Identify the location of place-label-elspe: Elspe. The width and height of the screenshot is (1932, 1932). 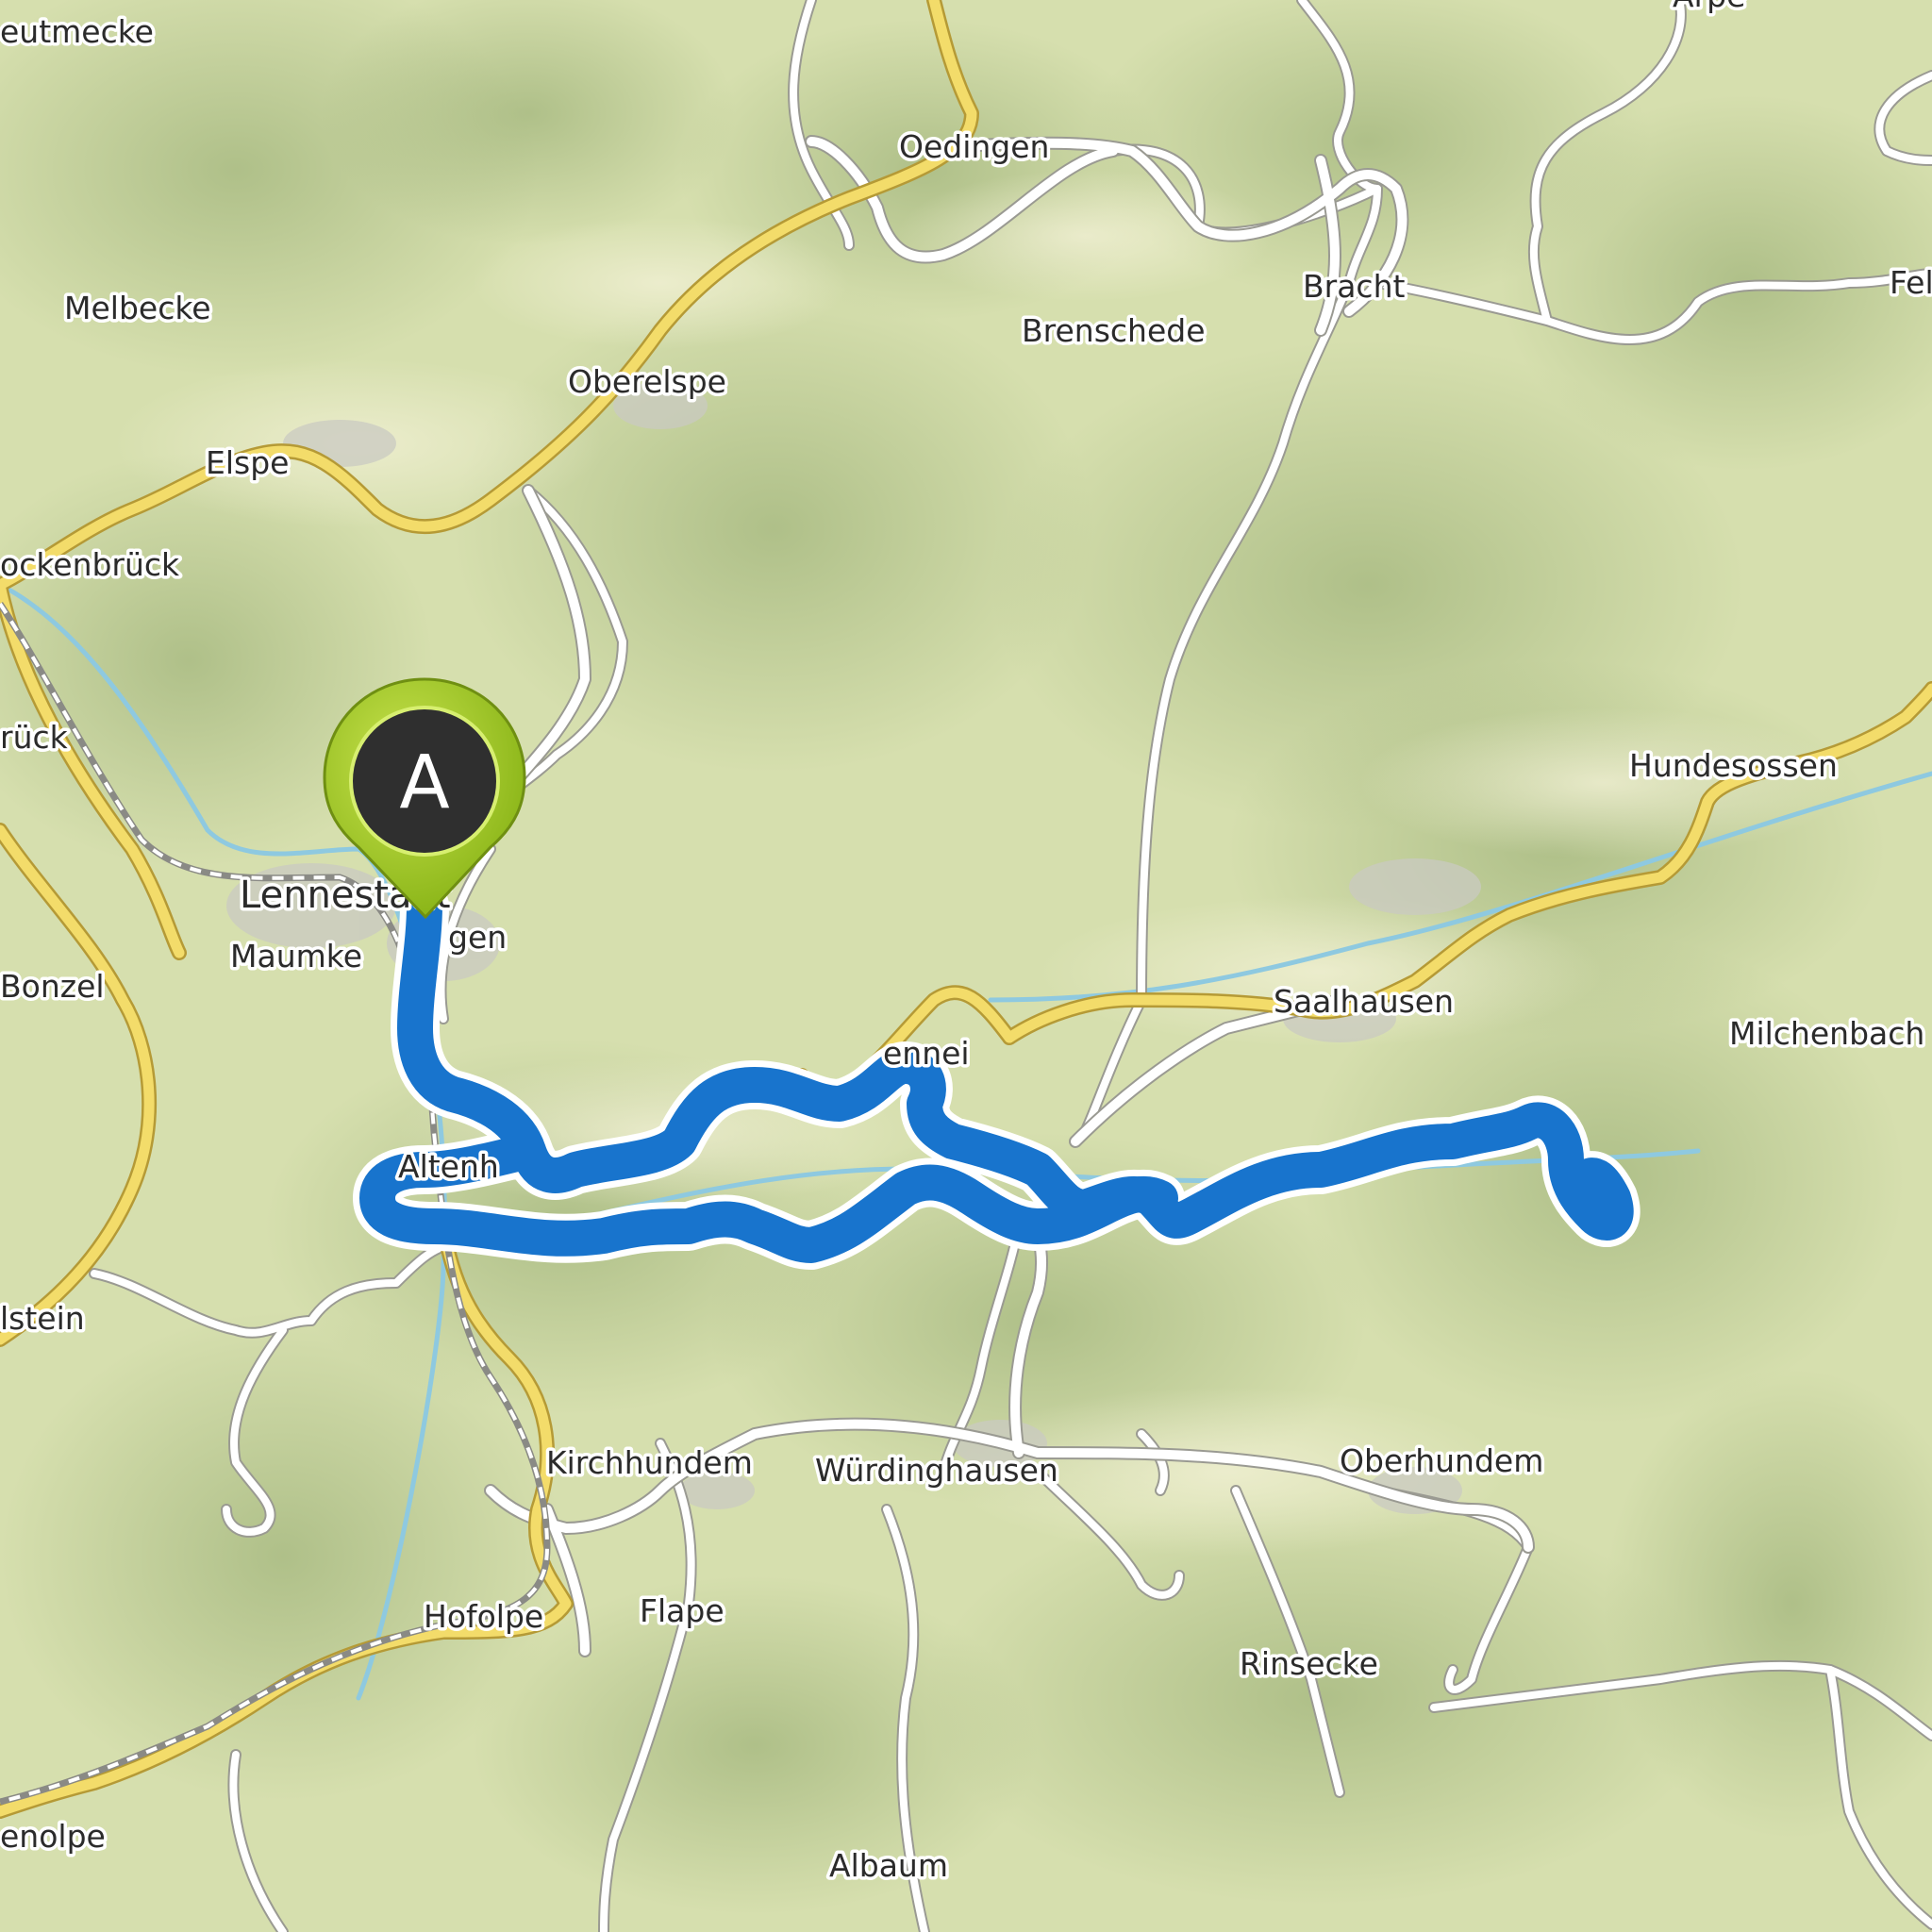
(247, 462).